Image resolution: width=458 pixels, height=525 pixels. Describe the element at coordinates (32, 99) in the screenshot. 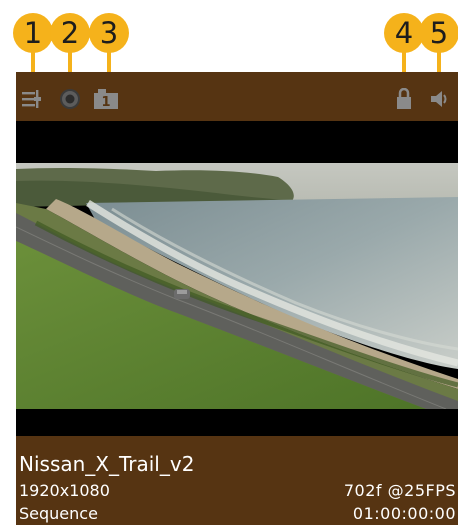

I see `list-settings-icon` at that location.